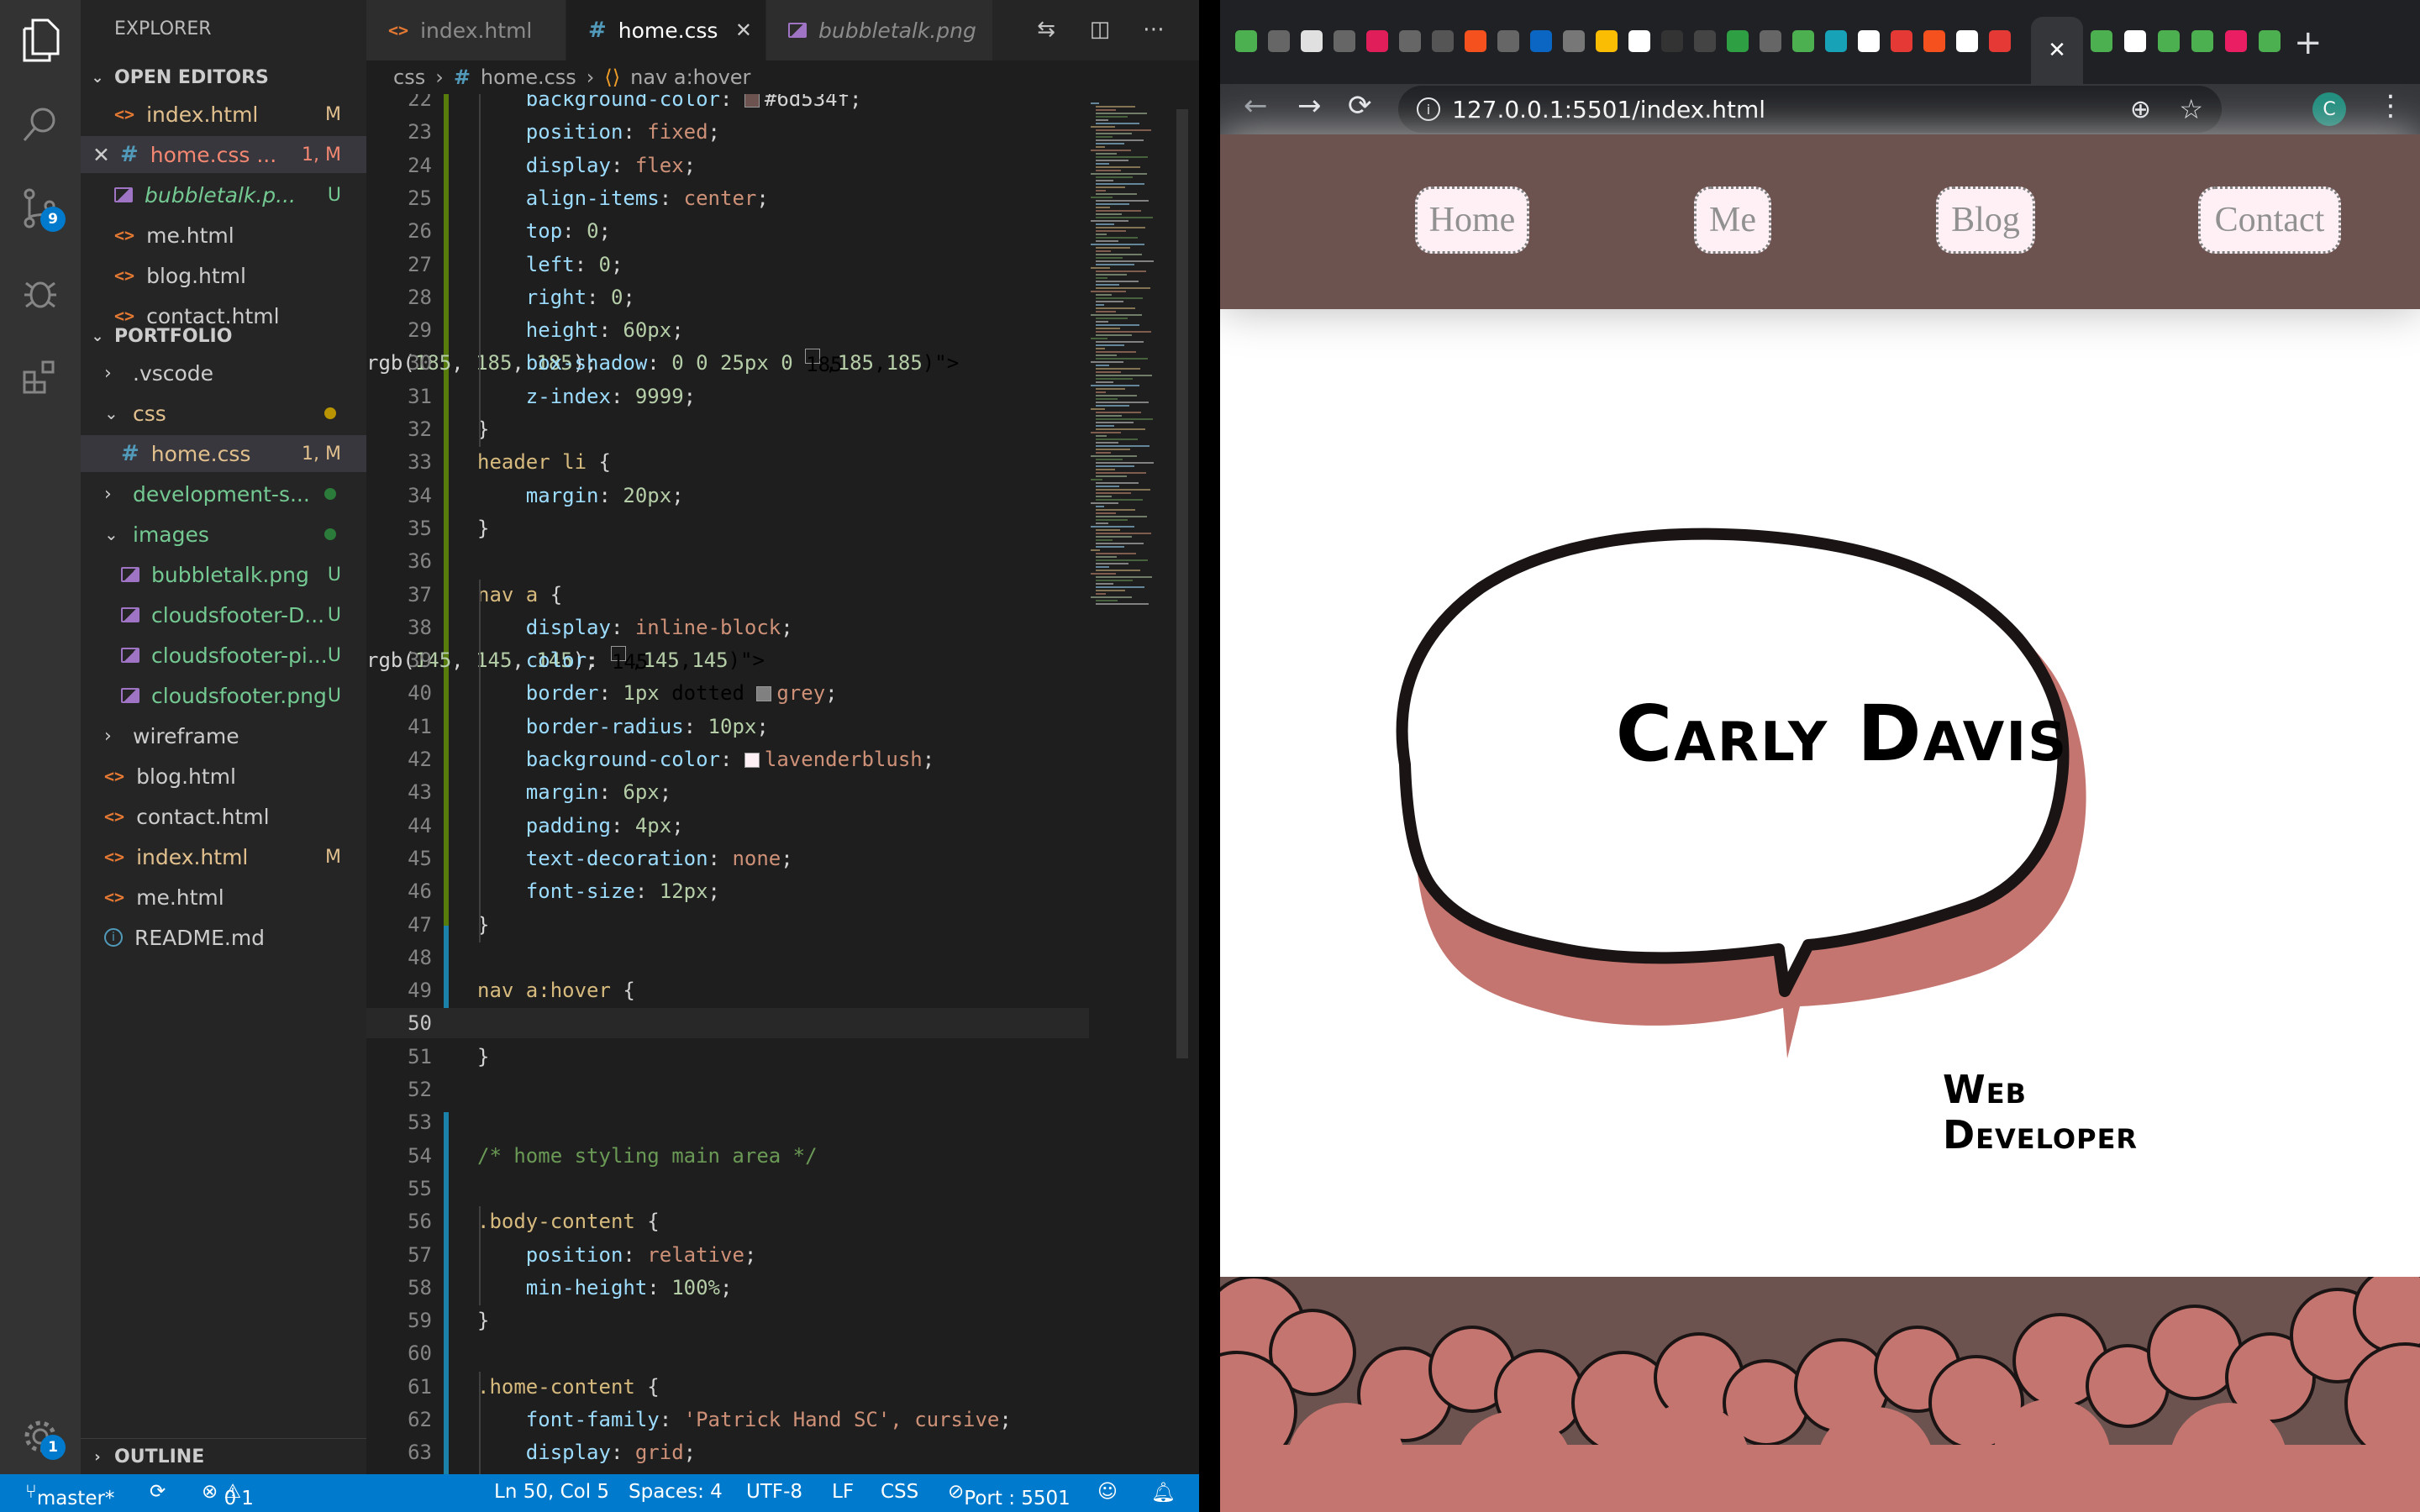  I want to click on bookmark-star-icon: ☆, so click(2191, 109).